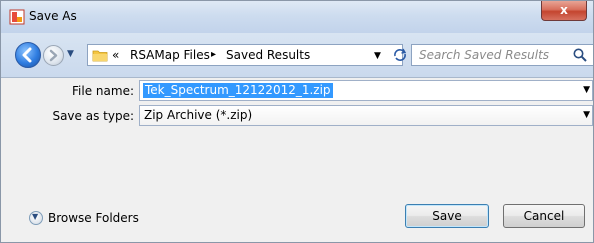  Describe the element at coordinates (238, 90) in the screenshot. I see `file-name-value: Tek_Spectrum_12122012_1.zip` at that location.